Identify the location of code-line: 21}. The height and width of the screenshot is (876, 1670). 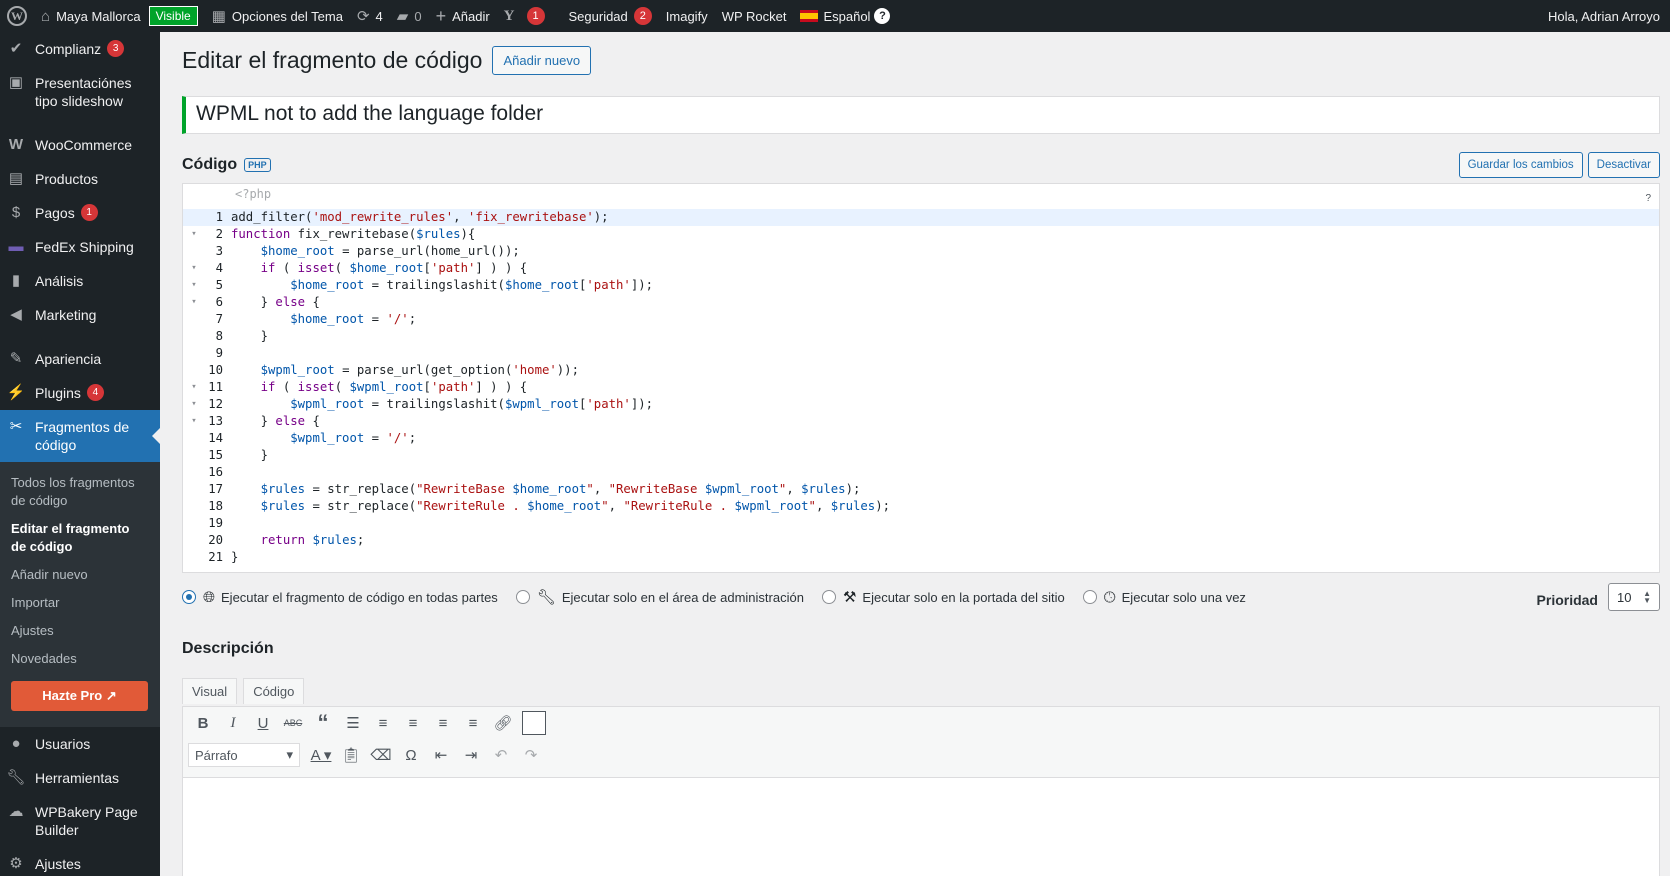
(921, 557).